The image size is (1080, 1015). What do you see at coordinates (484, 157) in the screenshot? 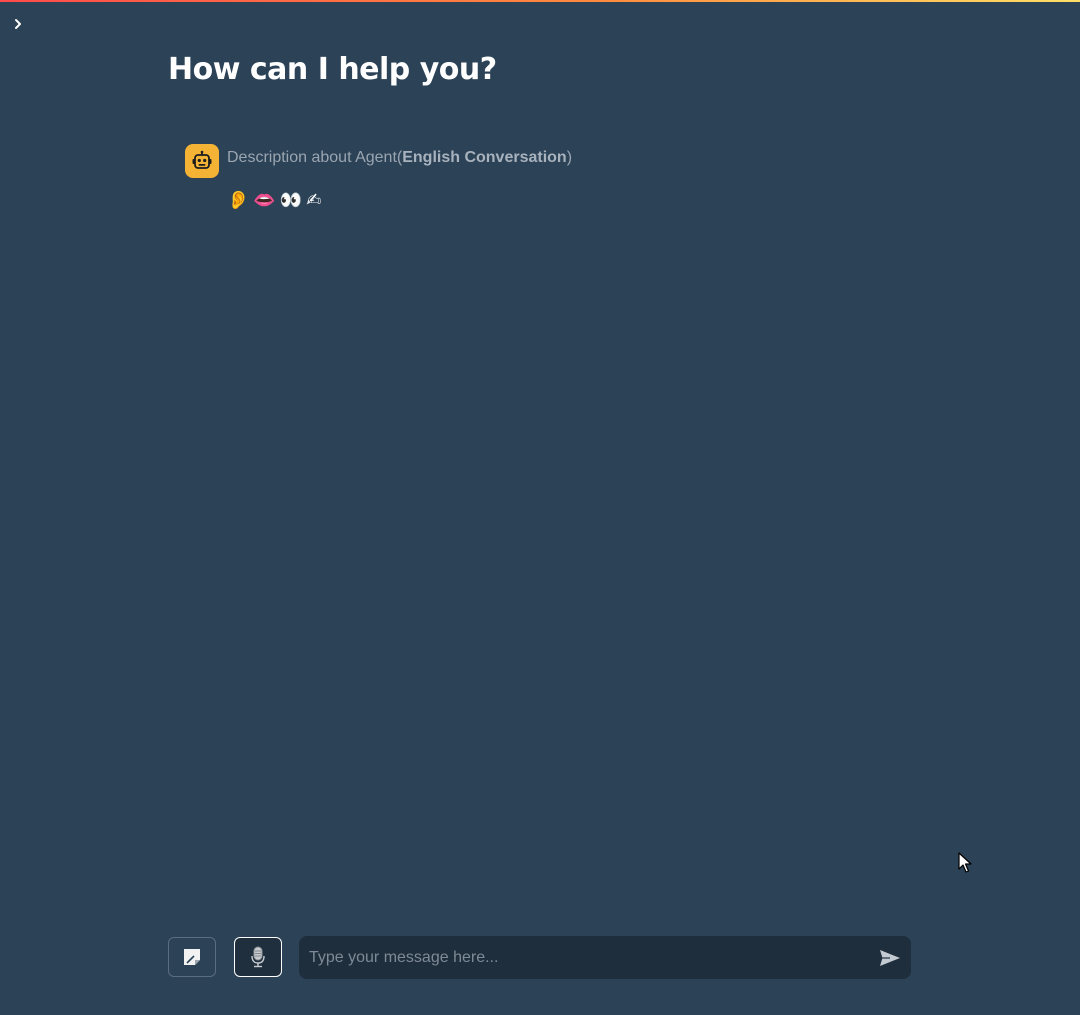
I see `agent-name: English Conversation` at bounding box center [484, 157].